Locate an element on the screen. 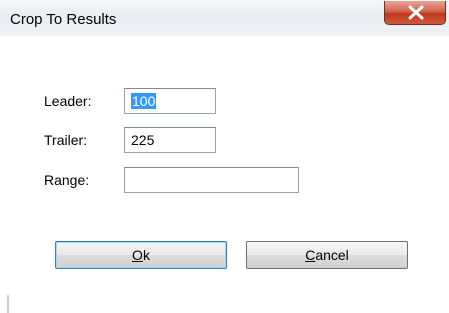 The height and width of the screenshot is (313, 449). cancel-accel: C is located at coordinates (310, 255).